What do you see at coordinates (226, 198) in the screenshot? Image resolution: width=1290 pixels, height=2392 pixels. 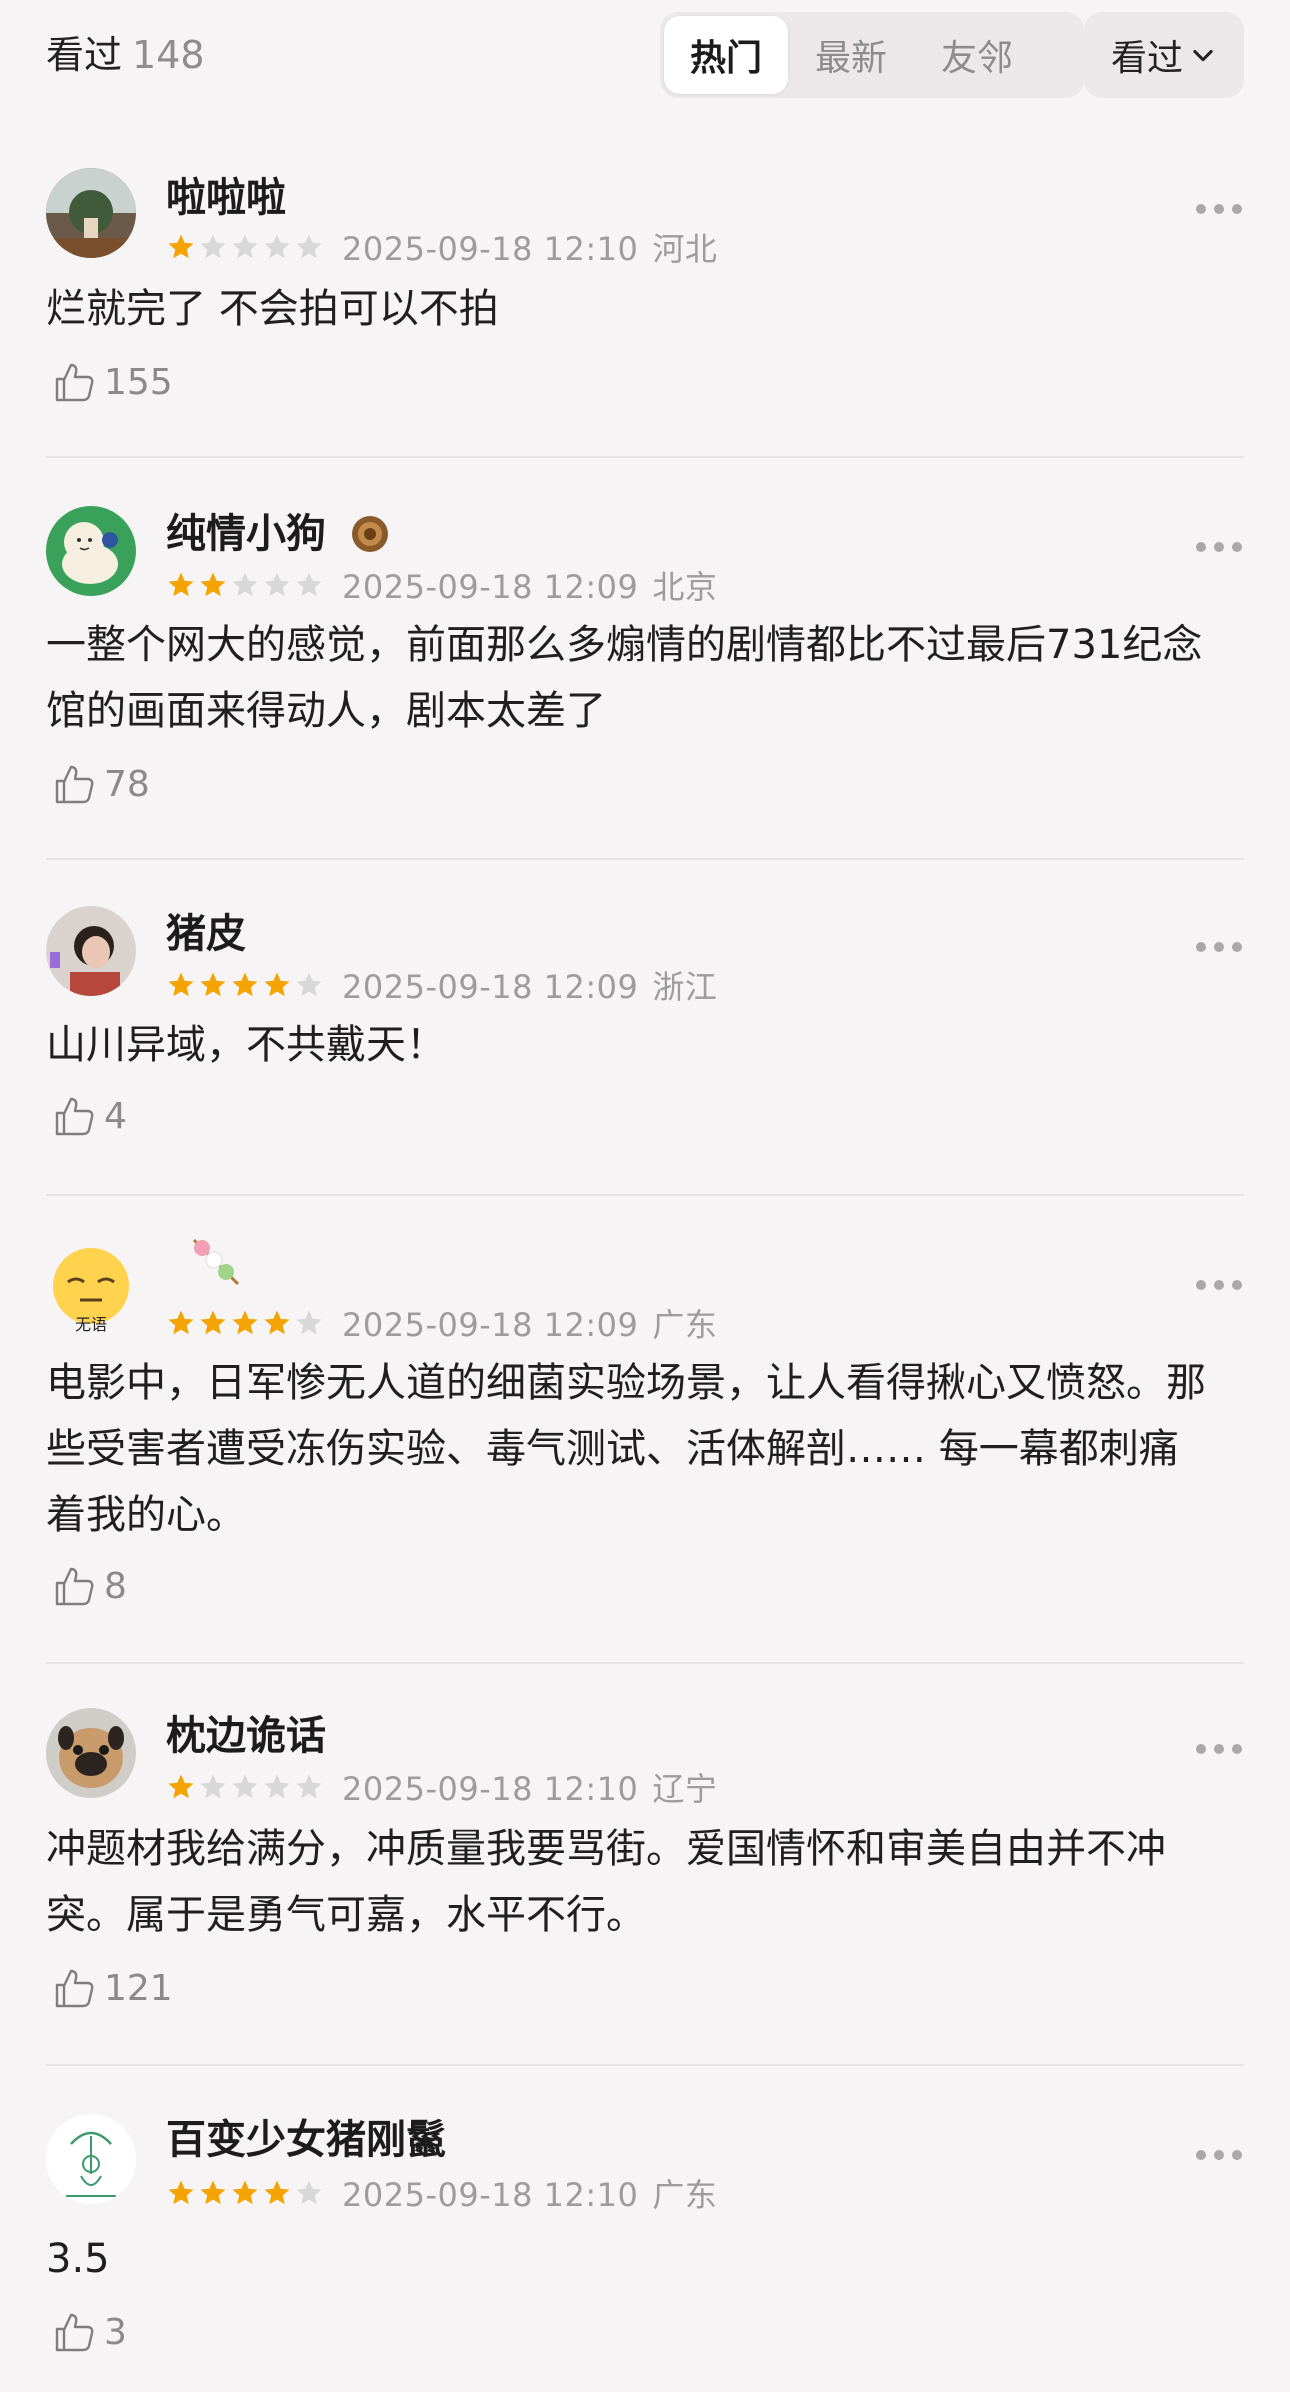 I see `username: 啦啦啦` at bounding box center [226, 198].